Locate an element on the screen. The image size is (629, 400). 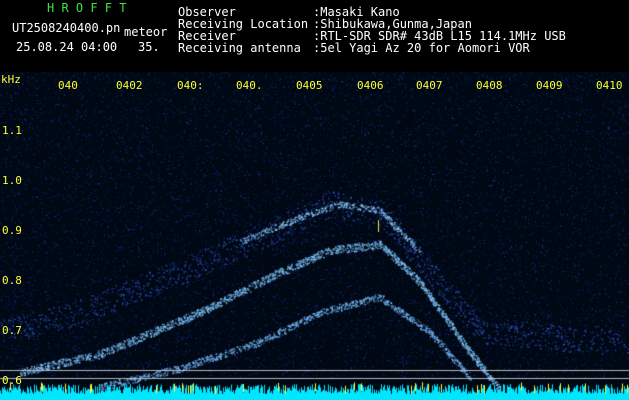
x-tick-label: 040 is located at coordinates (68, 85).